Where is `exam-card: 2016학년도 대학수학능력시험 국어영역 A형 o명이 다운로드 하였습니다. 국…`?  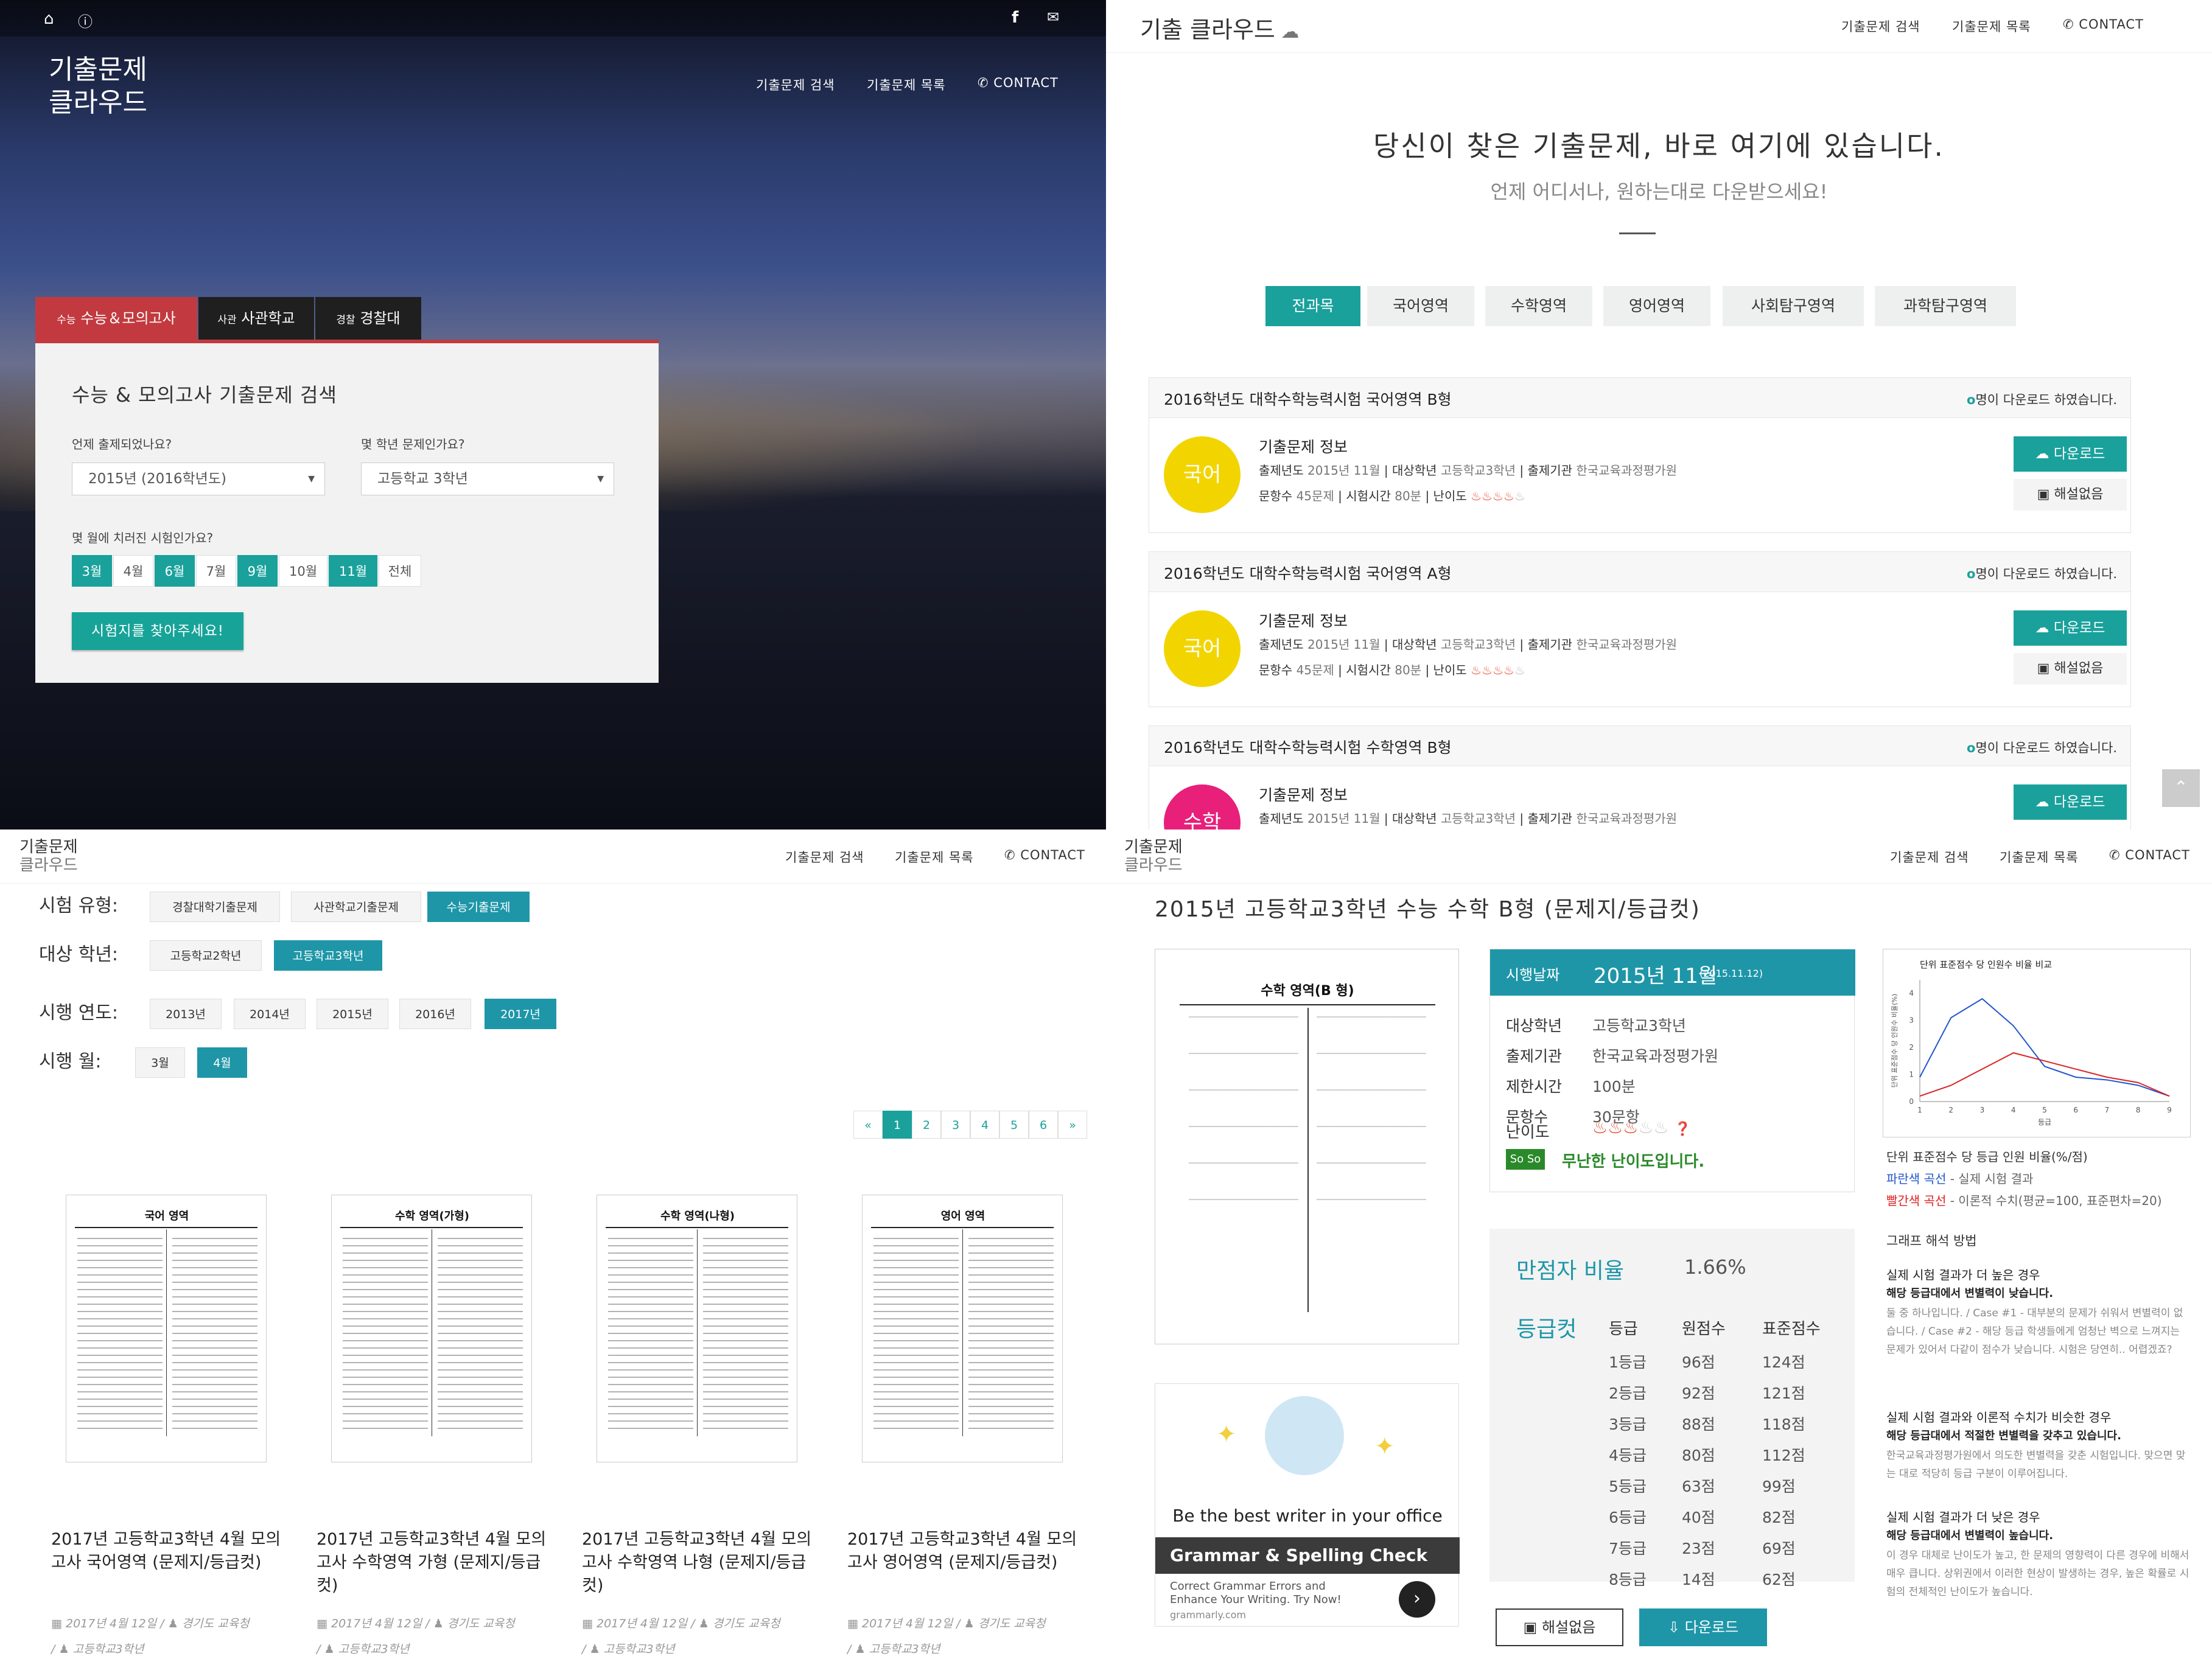
exam-card: 2016학년도 대학수학능력시험 국어영역 A형 o명이 다운로드 하였습니다. 국… is located at coordinates (1640, 629).